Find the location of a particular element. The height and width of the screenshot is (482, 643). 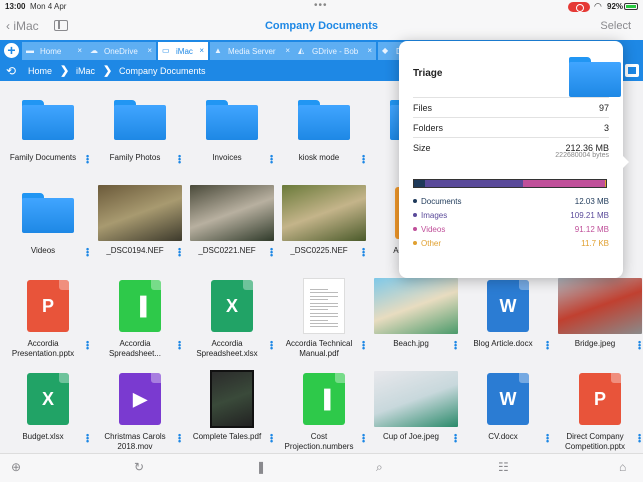

multitasking-dots-icon: ••• is located at coordinates (321, 5).